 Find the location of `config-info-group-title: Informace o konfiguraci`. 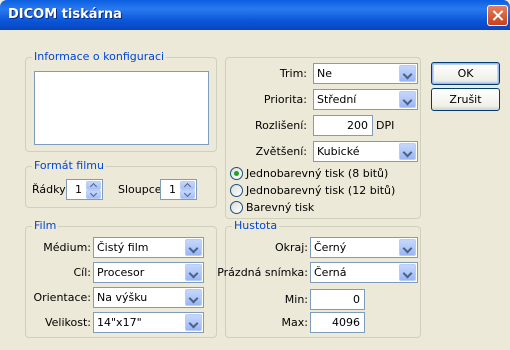

config-info-group-title: Informace o konfiguraci is located at coordinates (99, 57).